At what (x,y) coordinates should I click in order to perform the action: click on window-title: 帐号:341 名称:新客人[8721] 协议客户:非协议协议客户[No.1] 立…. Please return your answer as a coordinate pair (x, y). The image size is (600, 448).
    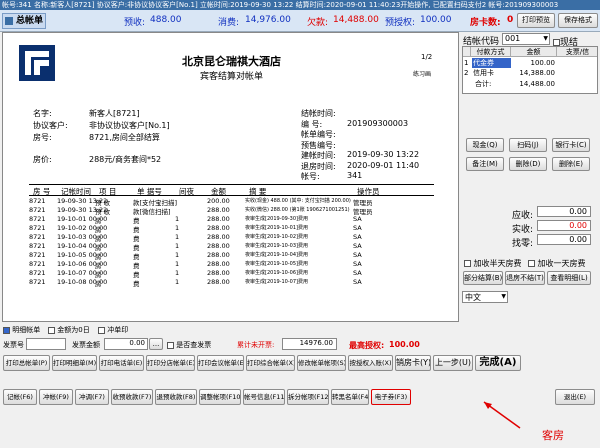
    Looking at the image, I should click on (300, 5).